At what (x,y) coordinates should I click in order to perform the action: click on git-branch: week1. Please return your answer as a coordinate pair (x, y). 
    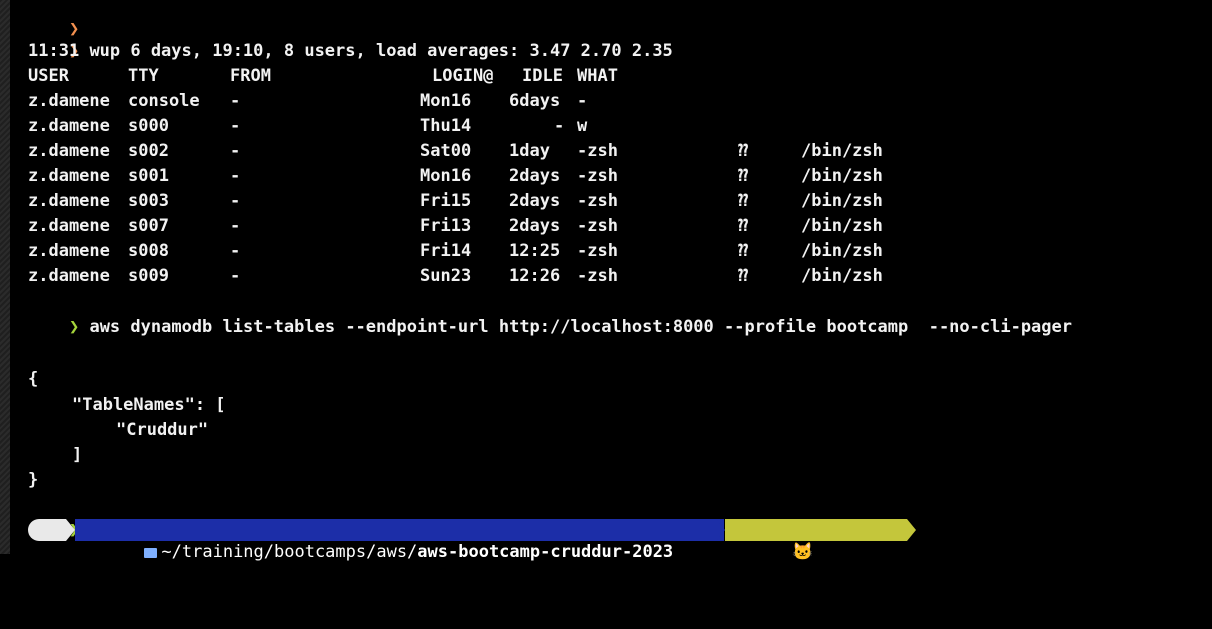
    Looking at the image, I should click on (855, 552).